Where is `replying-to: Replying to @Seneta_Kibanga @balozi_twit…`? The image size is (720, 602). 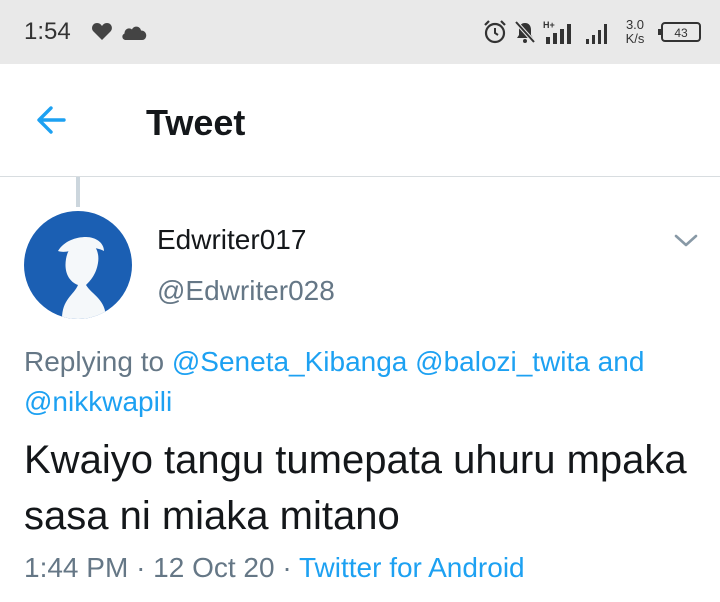 replying-to: Replying to @Seneta_Kibanga @balozi_twit… is located at coordinates (364, 382).